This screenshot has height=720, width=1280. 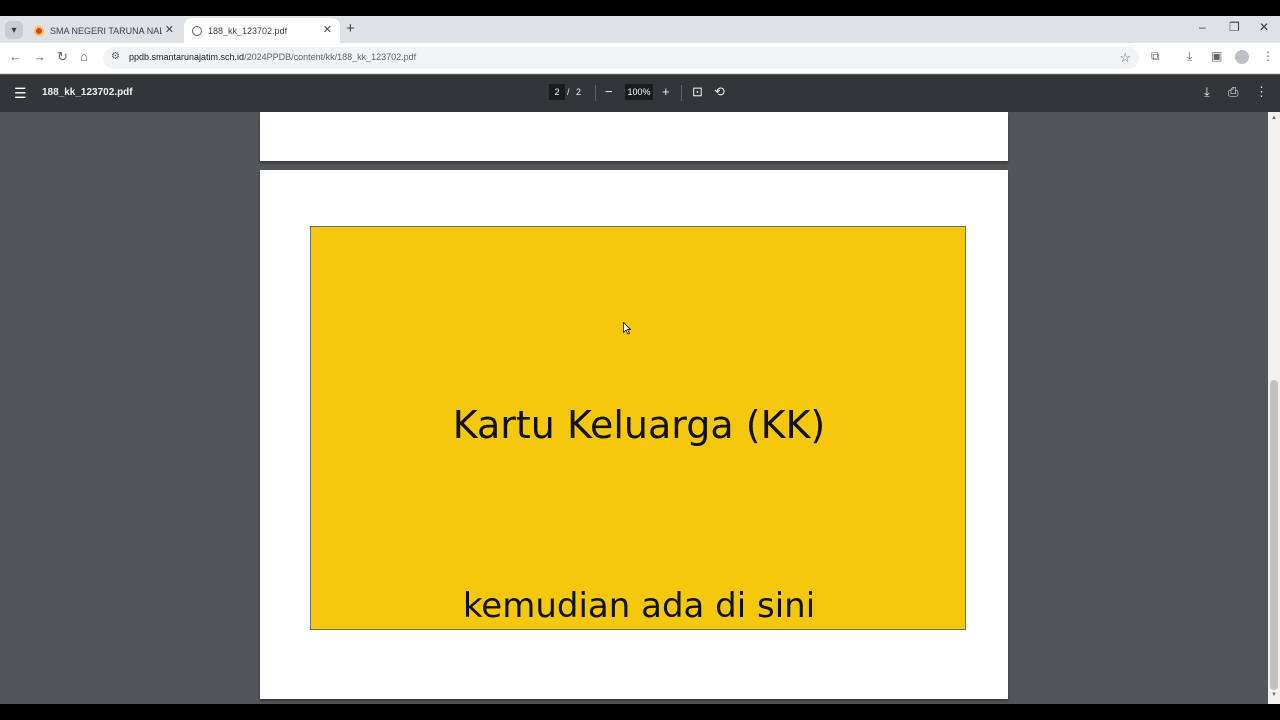 I want to click on pdf-filename: 188_kk_123702.pdf, so click(x=87, y=92).